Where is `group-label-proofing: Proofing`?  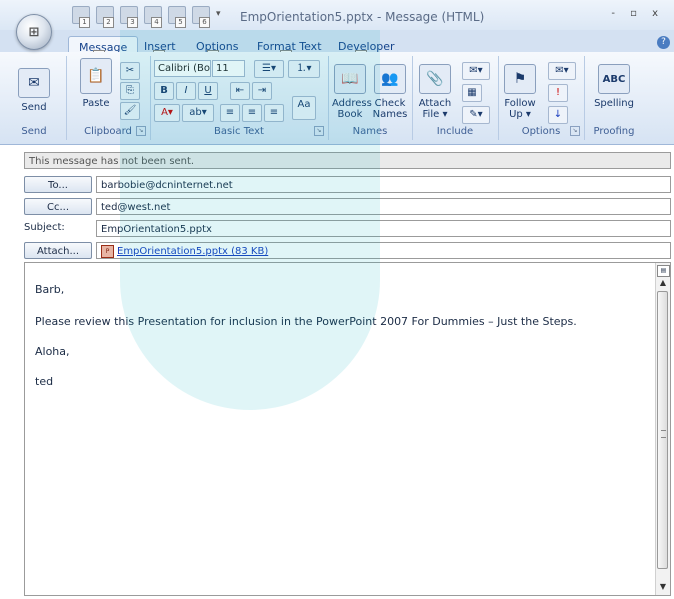 group-label-proofing: Proofing is located at coordinates (614, 131).